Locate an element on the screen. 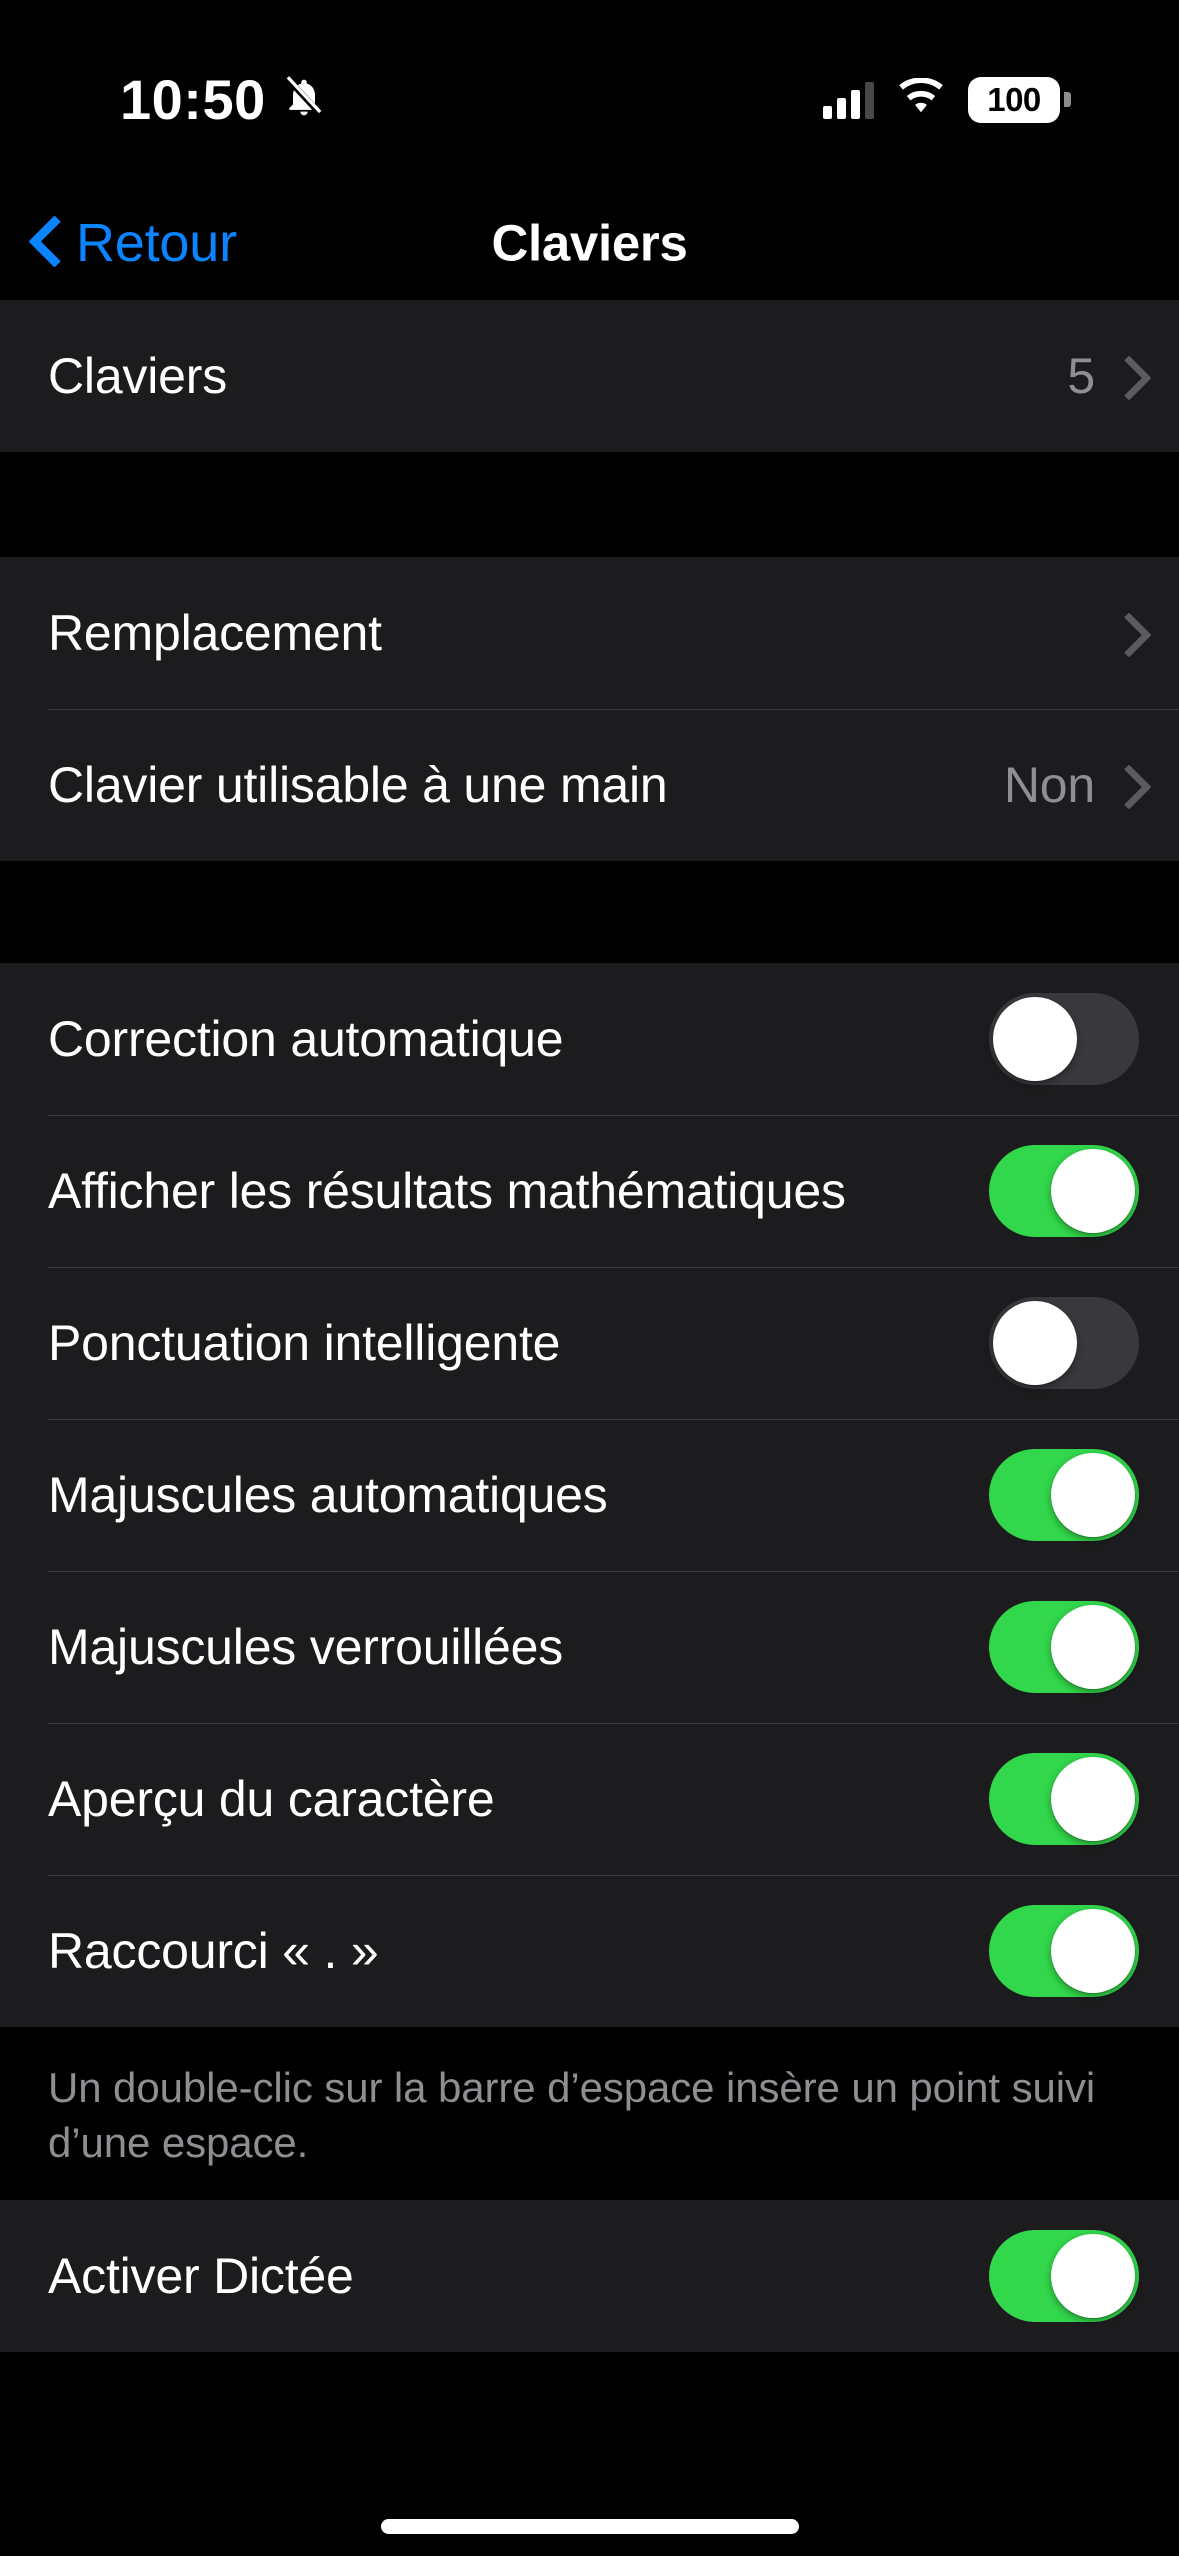  row-value: Non is located at coordinates (1049, 785).